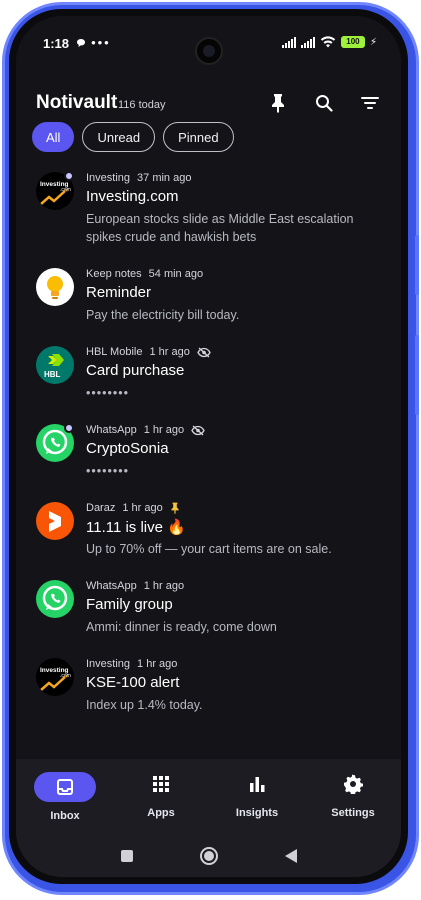 This screenshot has height=900, width=421. What do you see at coordinates (164, 178) in the screenshot?
I see `timestamp: 37 min ago` at bounding box center [164, 178].